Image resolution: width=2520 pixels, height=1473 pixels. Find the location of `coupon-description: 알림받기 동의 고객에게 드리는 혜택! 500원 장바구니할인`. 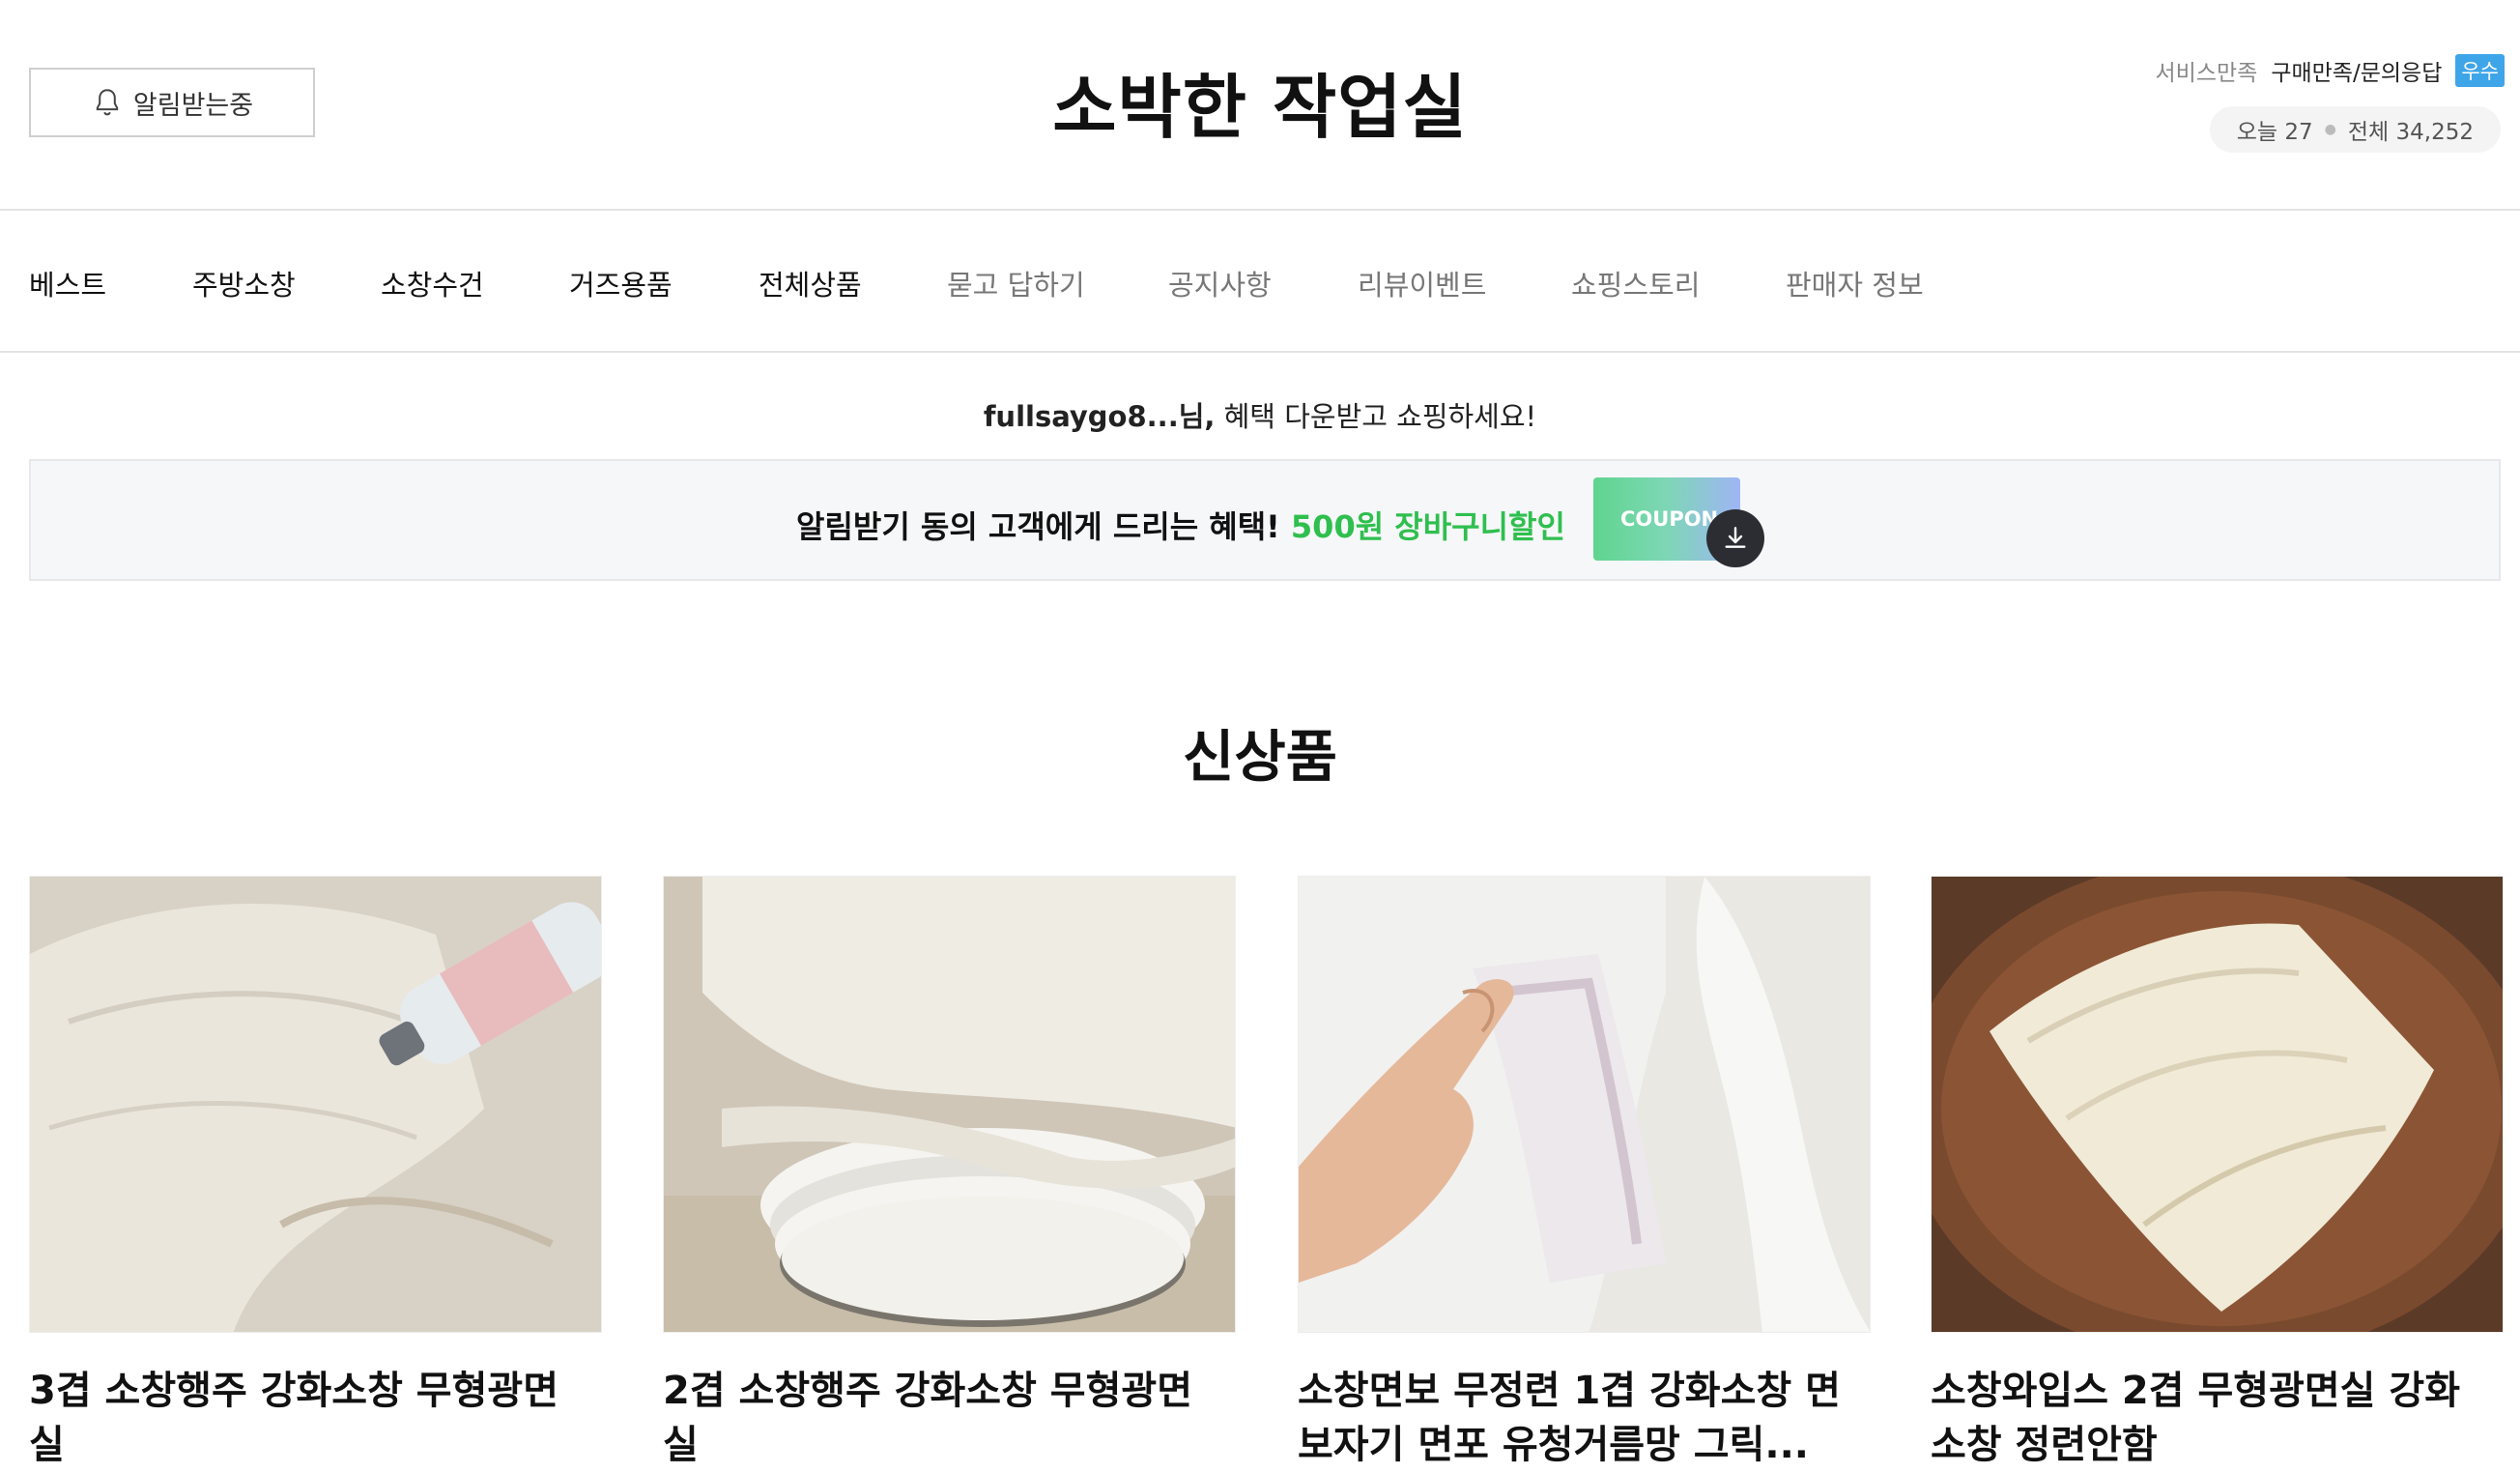

coupon-description: 알림받기 동의 고객에게 드리는 혜택! 500원 장바구니할인 is located at coordinates (1181, 525).